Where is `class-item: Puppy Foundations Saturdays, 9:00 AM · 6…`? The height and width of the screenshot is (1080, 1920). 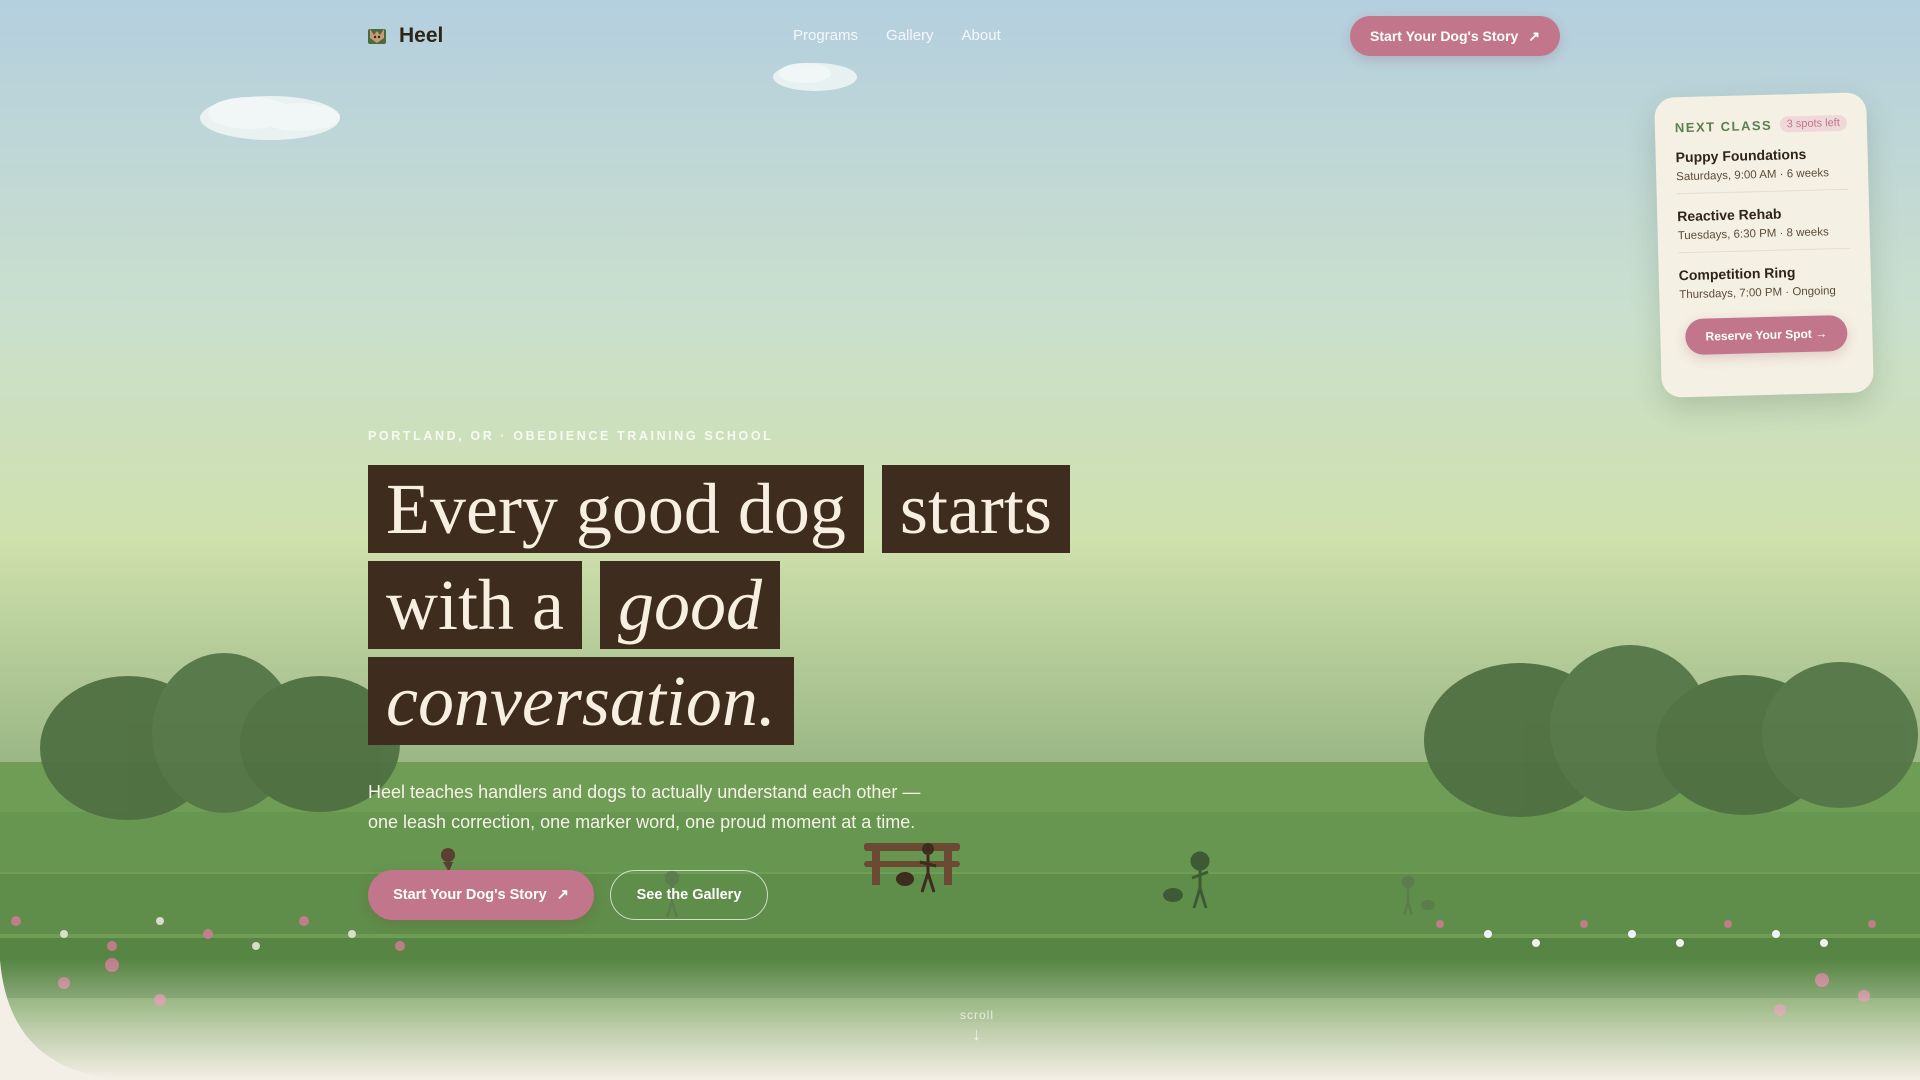 class-item: Puppy Foundations Saturdays, 9:00 AM · 6… is located at coordinates (1762, 162).